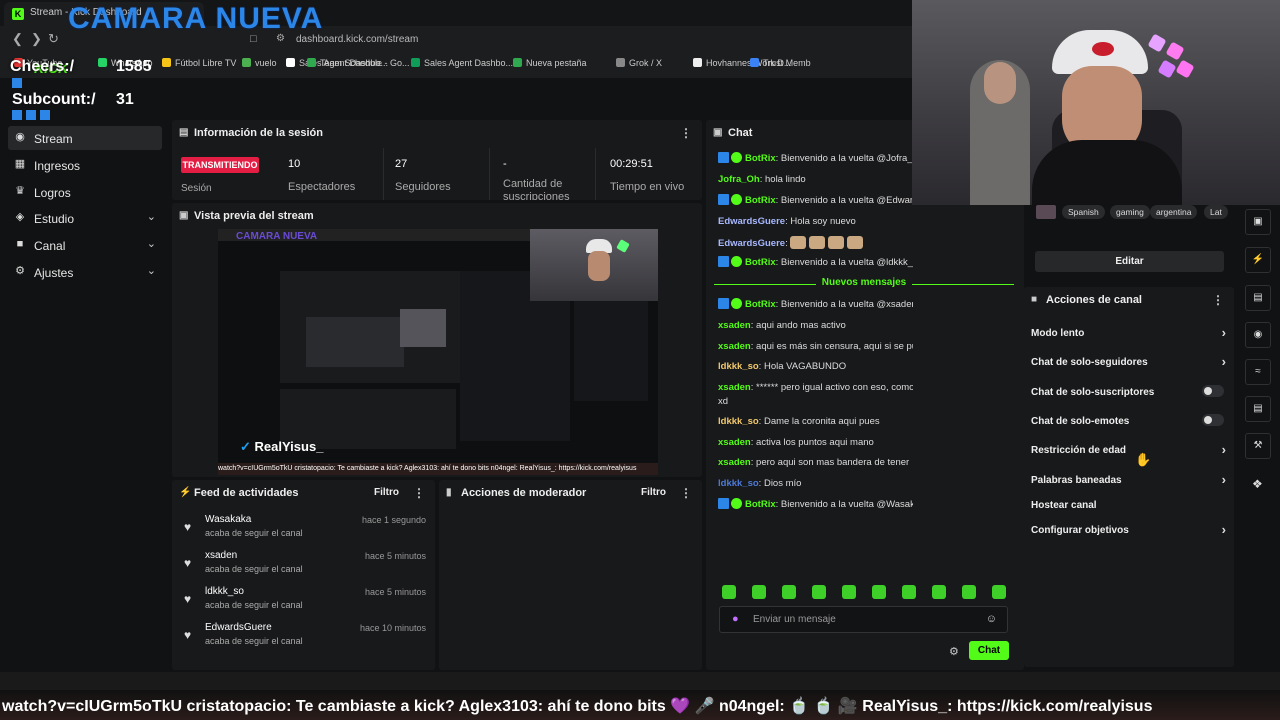  I want to click on kick-favicon-icon: K, so click(18, 14).